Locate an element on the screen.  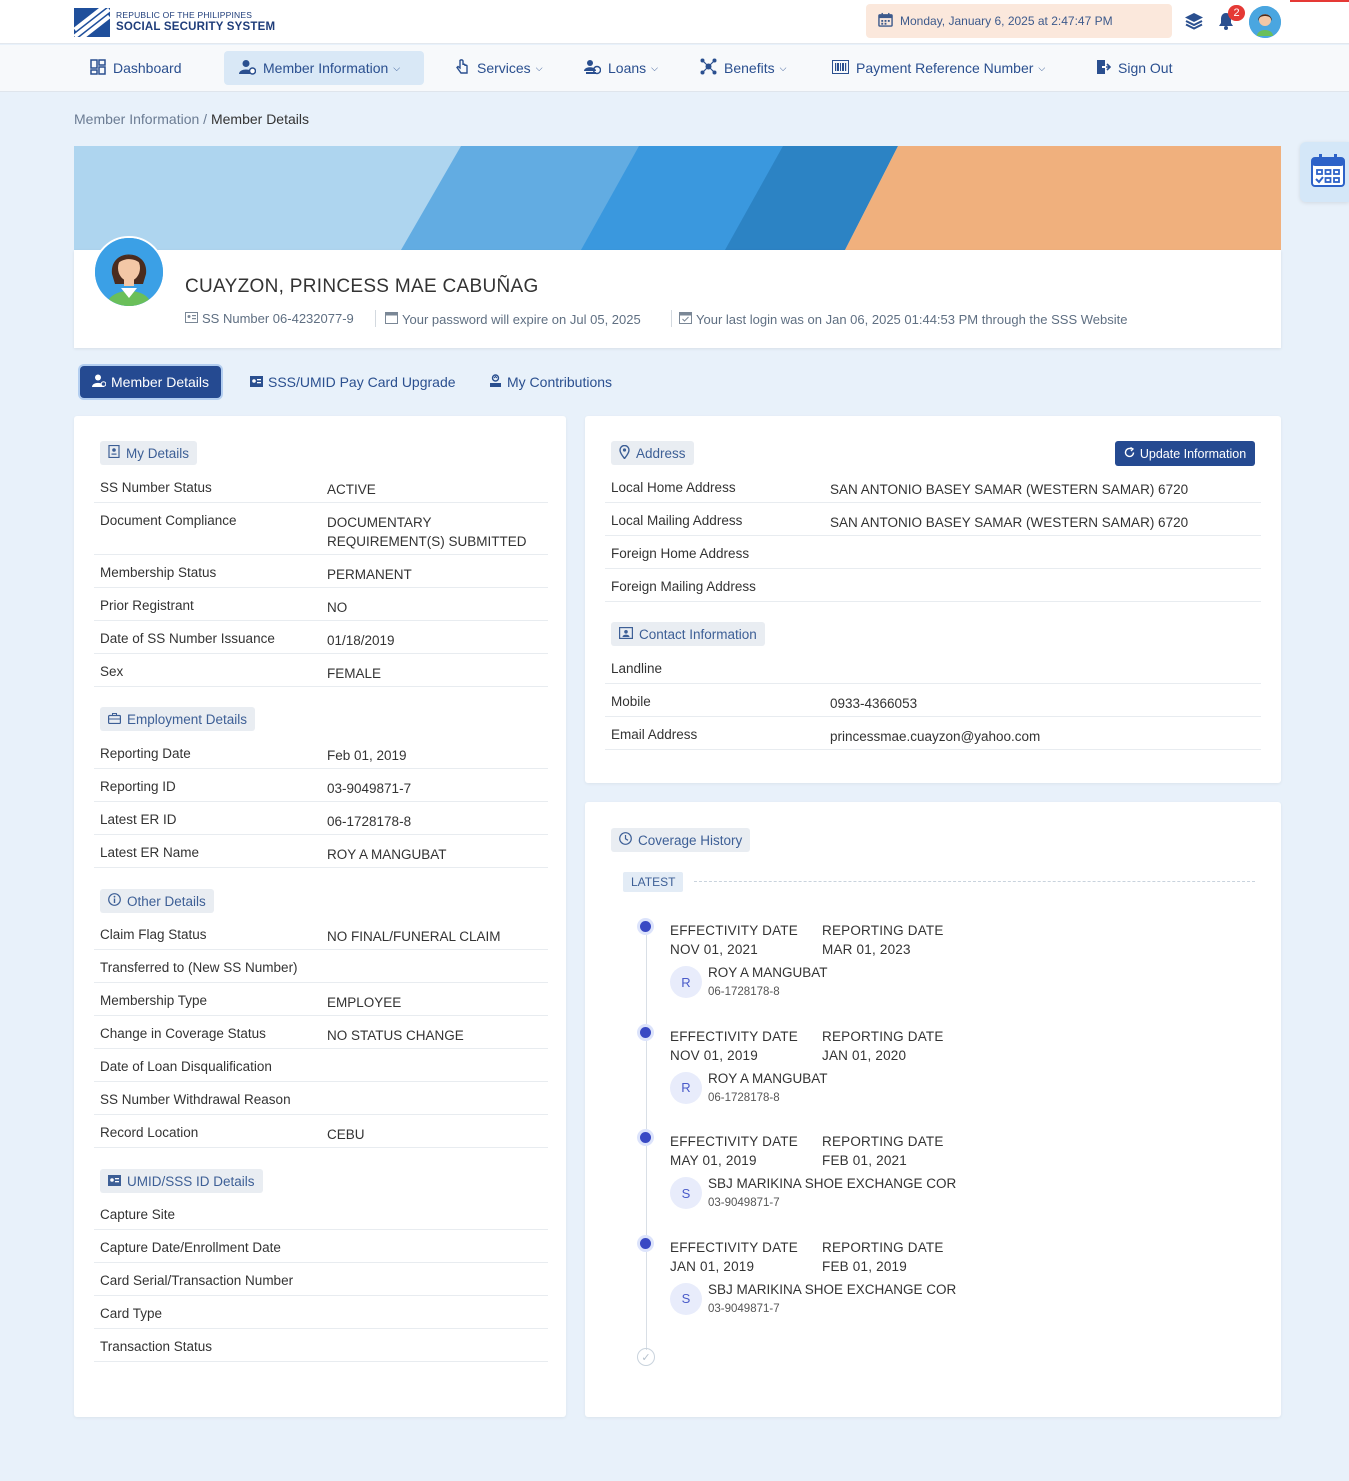
address-title: Address is located at coordinates (661, 453).